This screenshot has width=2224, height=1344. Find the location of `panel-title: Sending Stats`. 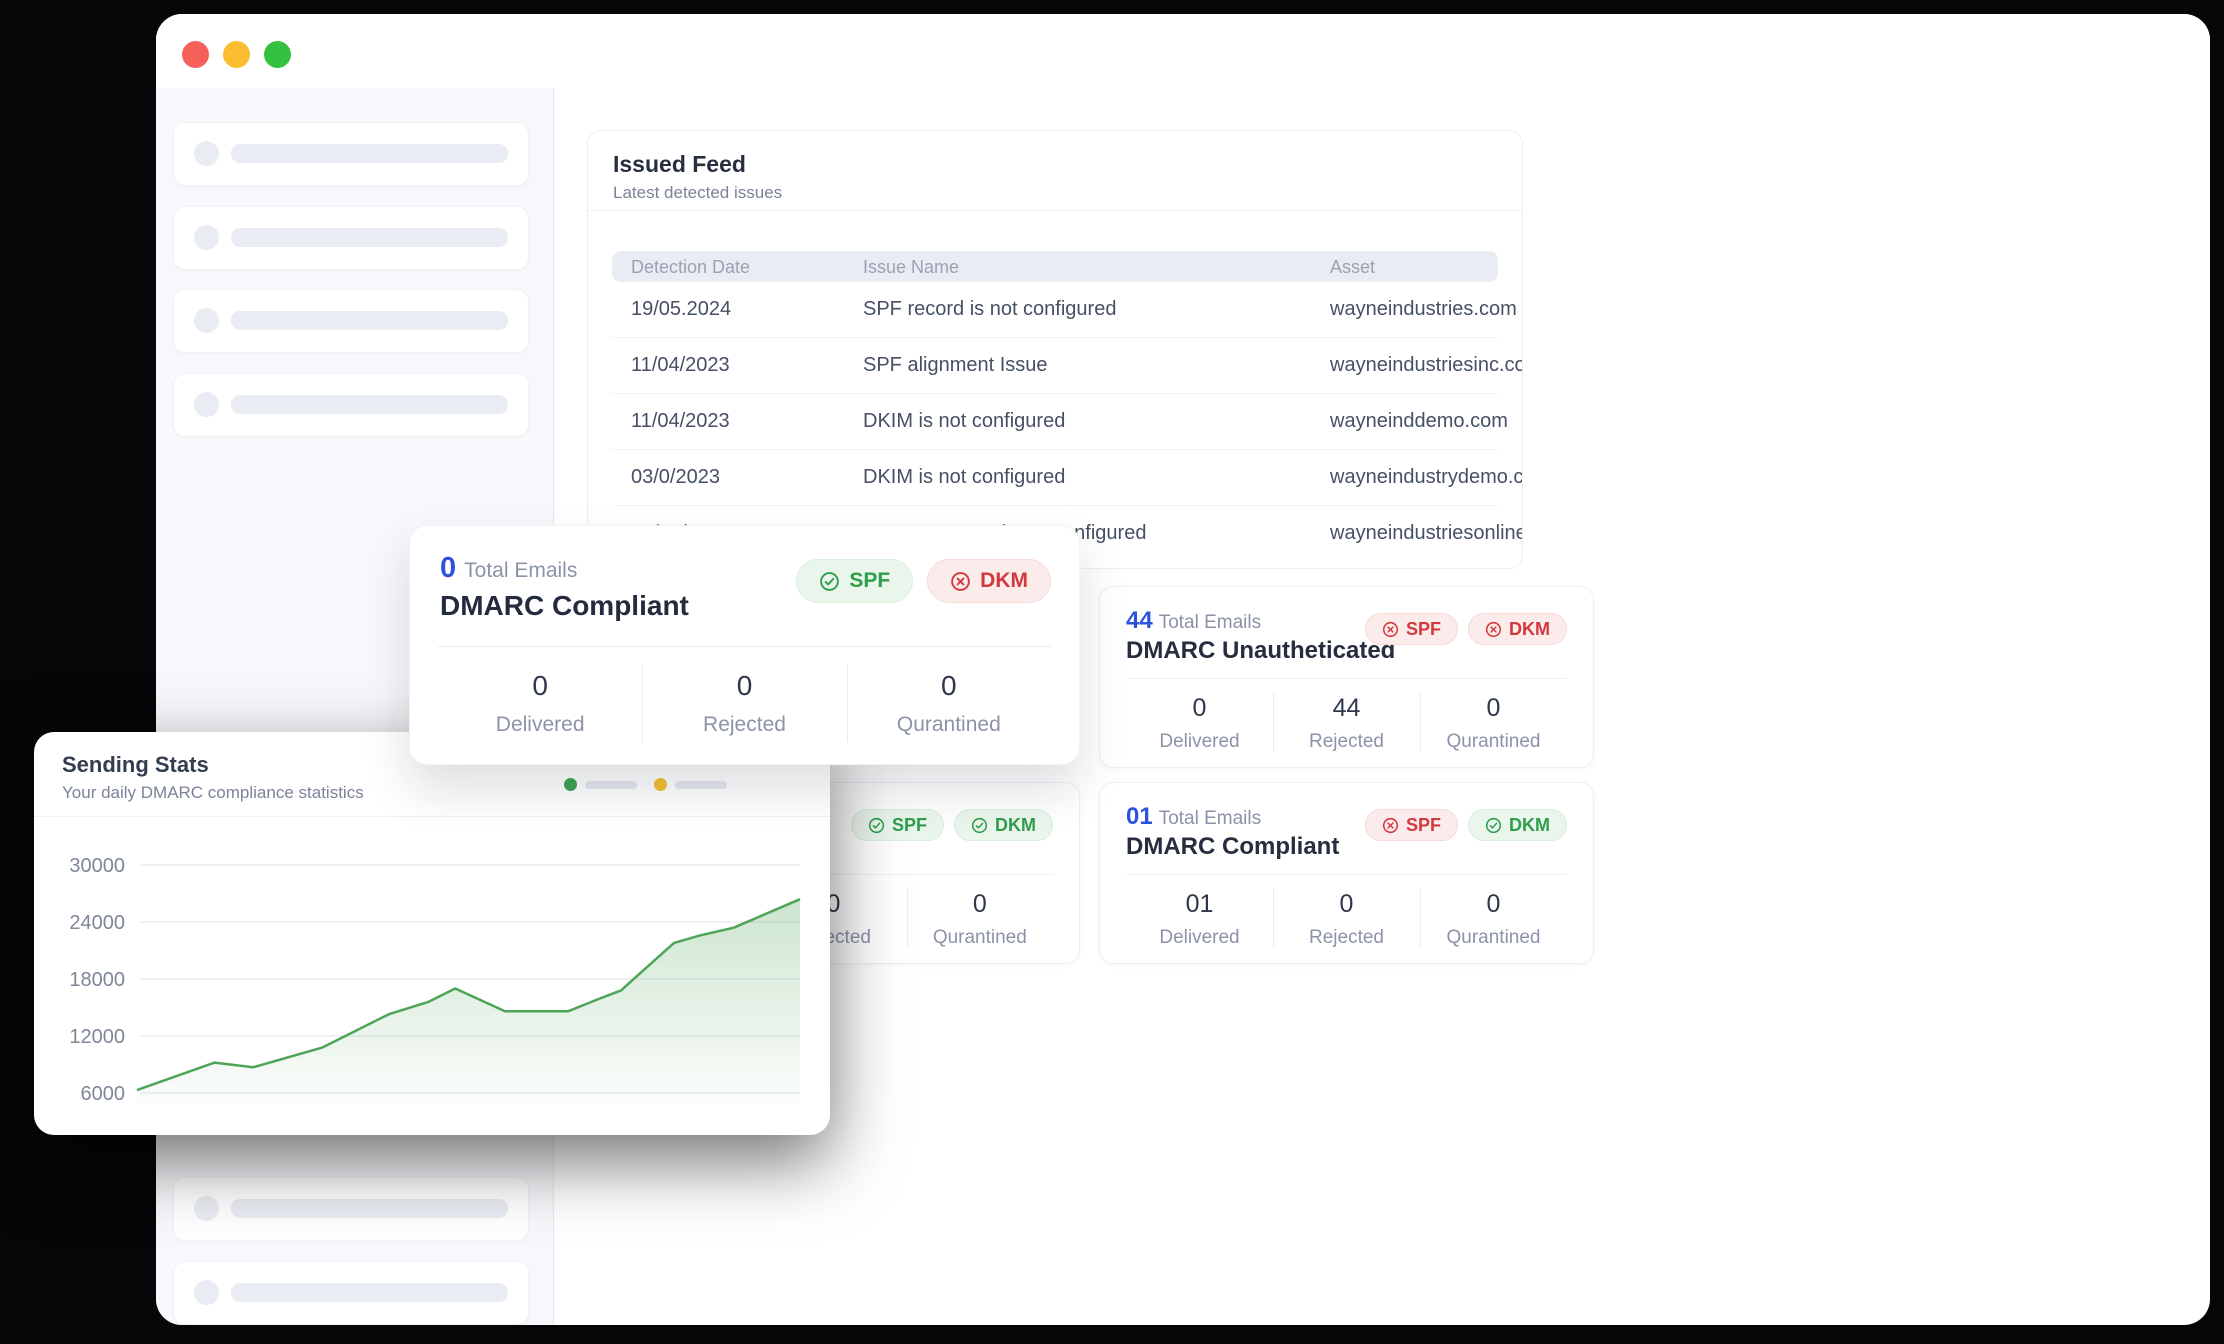

panel-title: Sending Stats is located at coordinates (135, 764).